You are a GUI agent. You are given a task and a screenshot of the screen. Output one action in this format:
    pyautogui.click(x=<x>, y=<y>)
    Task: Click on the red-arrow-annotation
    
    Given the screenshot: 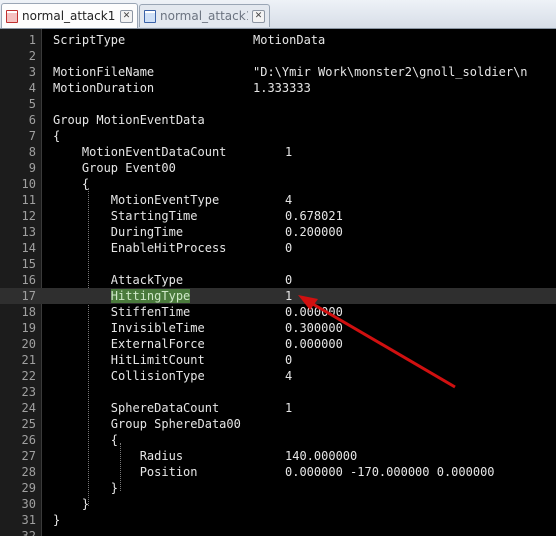 What is the action you would take?
    pyautogui.click(x=377, y=342)
    